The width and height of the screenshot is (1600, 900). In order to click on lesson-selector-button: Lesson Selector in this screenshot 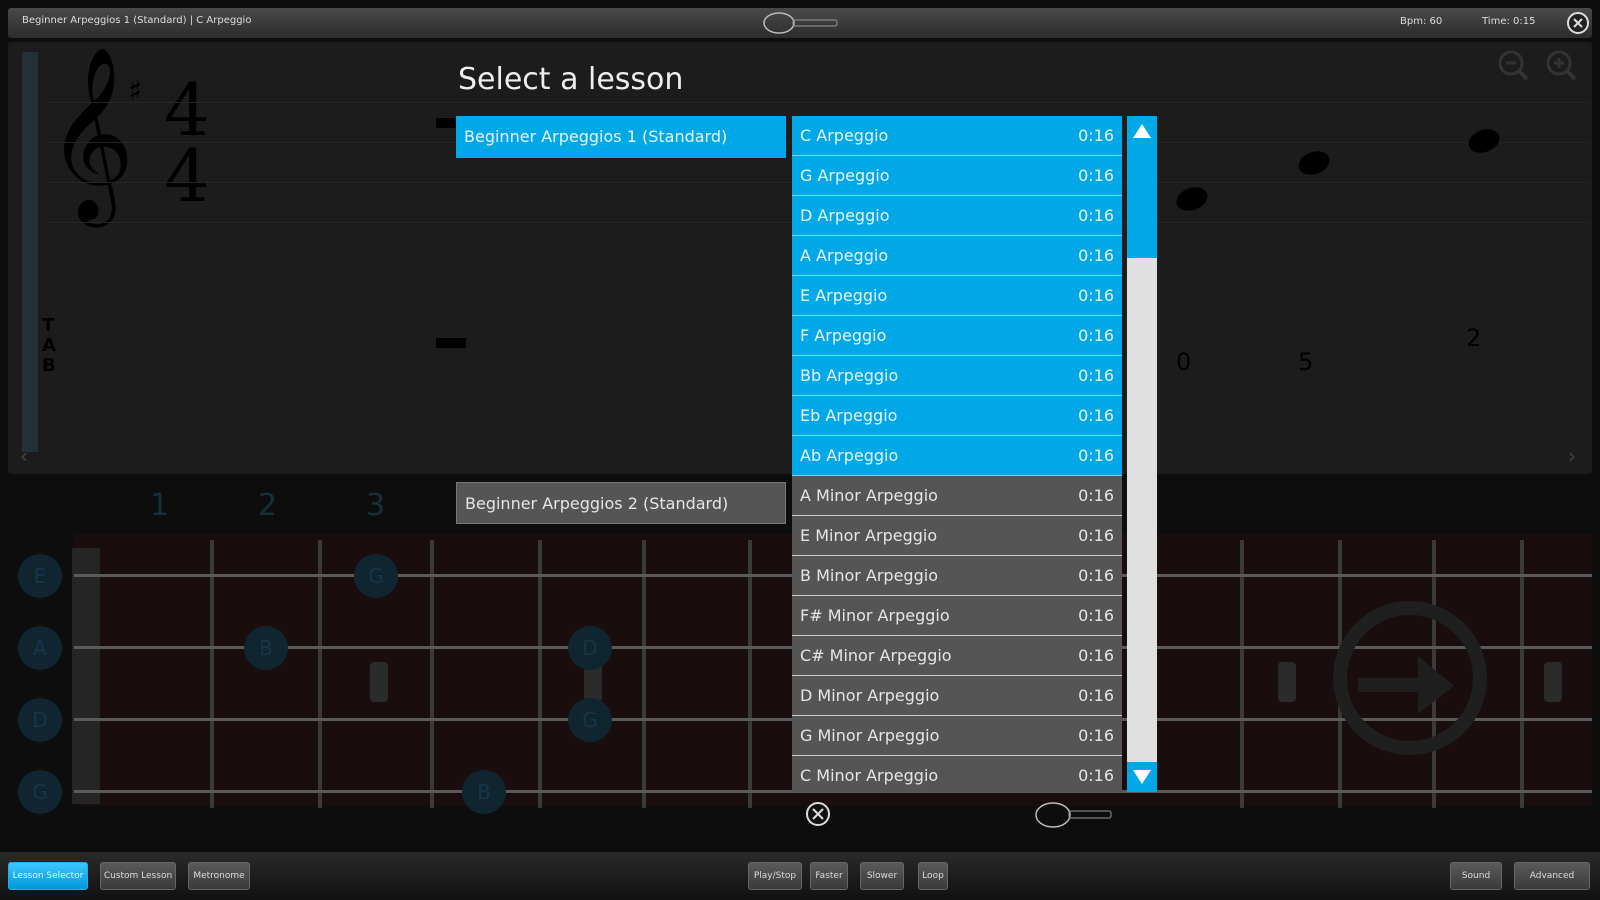, I will do `click(48, 876)`.